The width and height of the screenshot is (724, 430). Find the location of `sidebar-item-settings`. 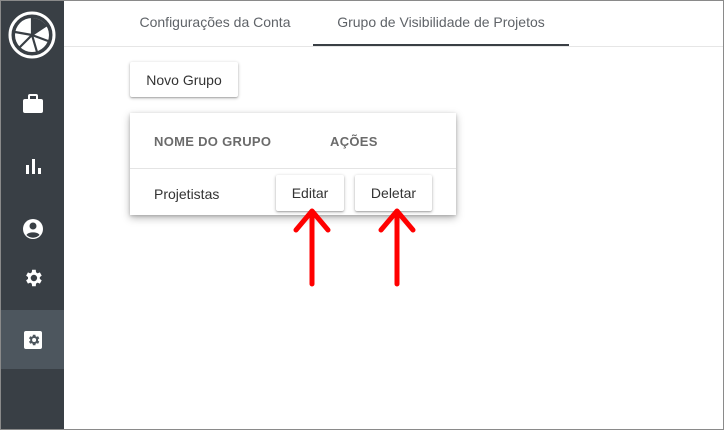

sidebar-item-settings is located at coordinates (32, 278).